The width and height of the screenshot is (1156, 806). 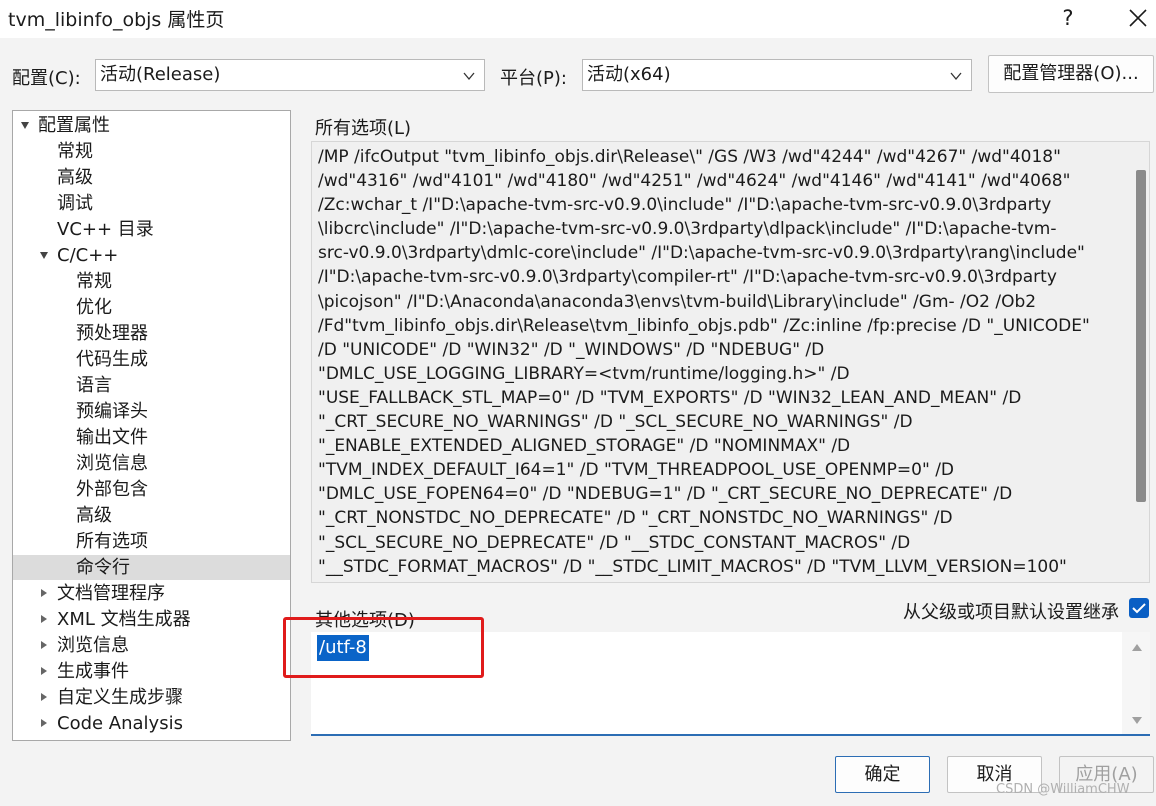 What do you see at coordinates (112, 411) in the screenshot?
I see `tree-item-label: 预编译头` at bounding box center [112, 411].